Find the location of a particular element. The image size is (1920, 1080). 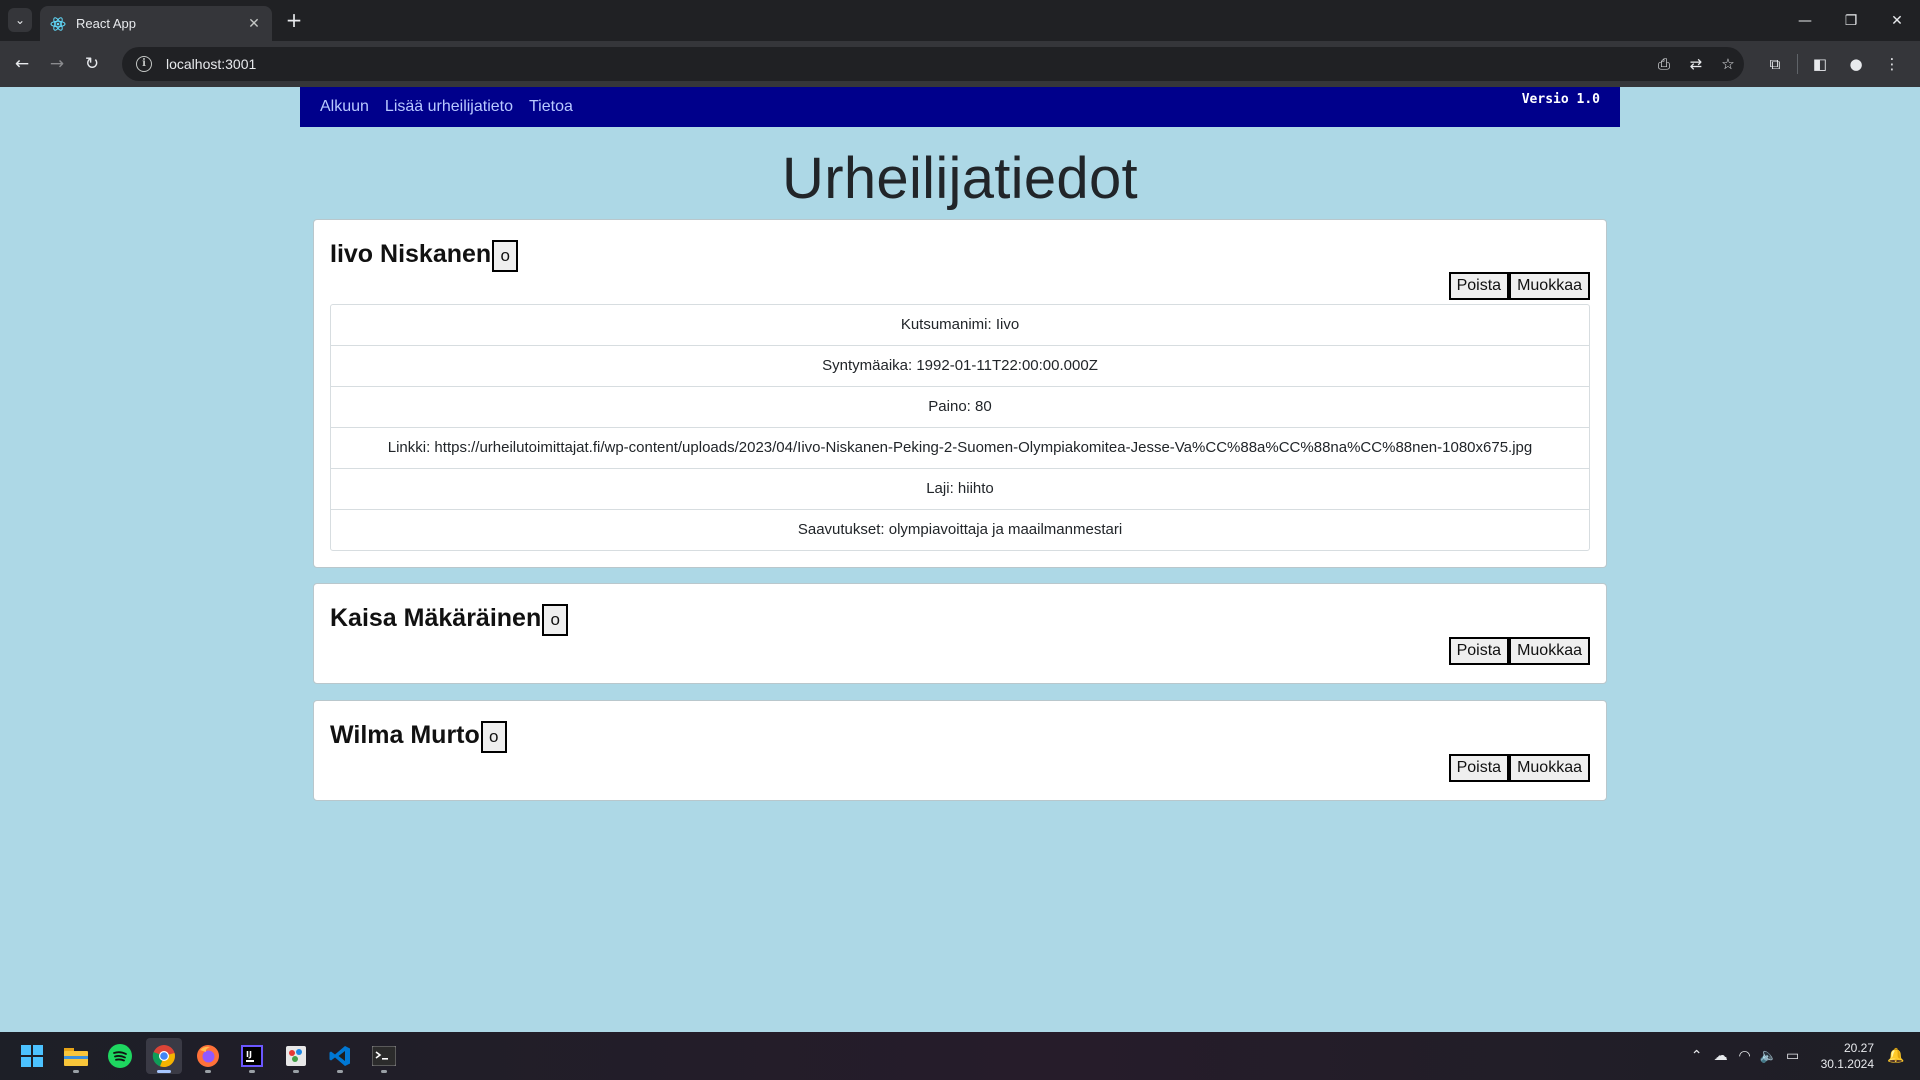

restore-icon: ❐ is located at coordinates (1851, 20).